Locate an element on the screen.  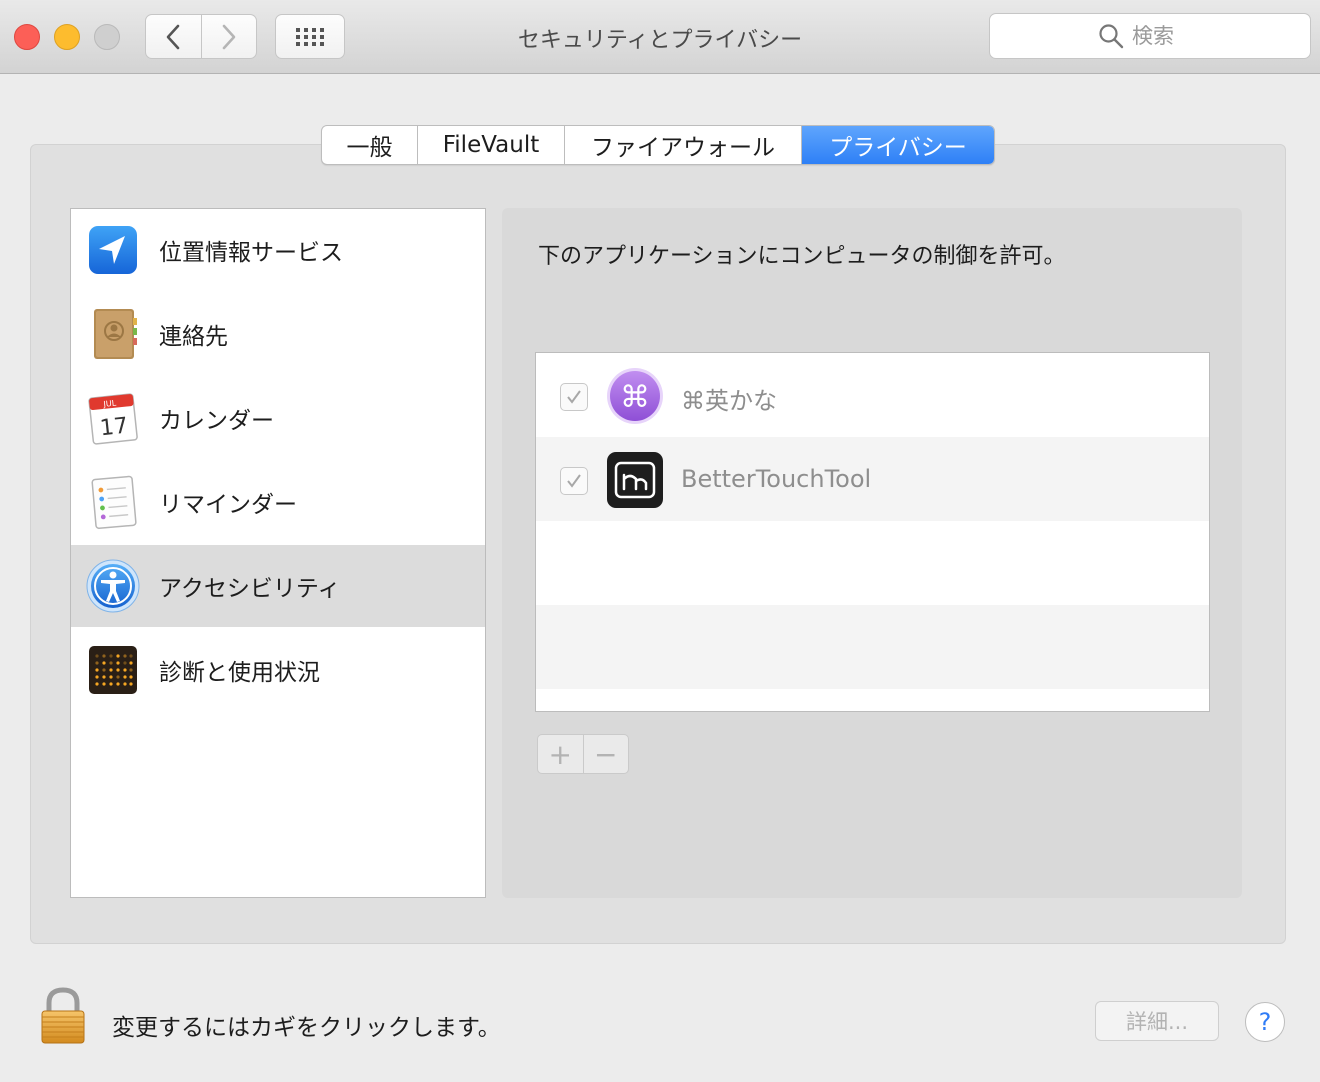
reminders-list-icon is located at coordinates (114, 502).